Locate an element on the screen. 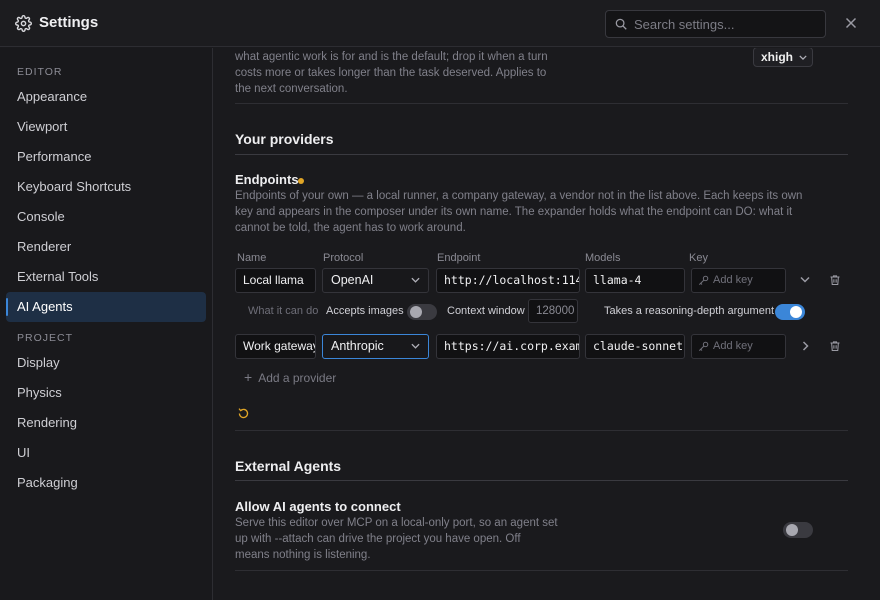 The height and width of the screenshot is (600, 880). sidebar-item-viewport: Viewport is located at coordinates (106, 127).